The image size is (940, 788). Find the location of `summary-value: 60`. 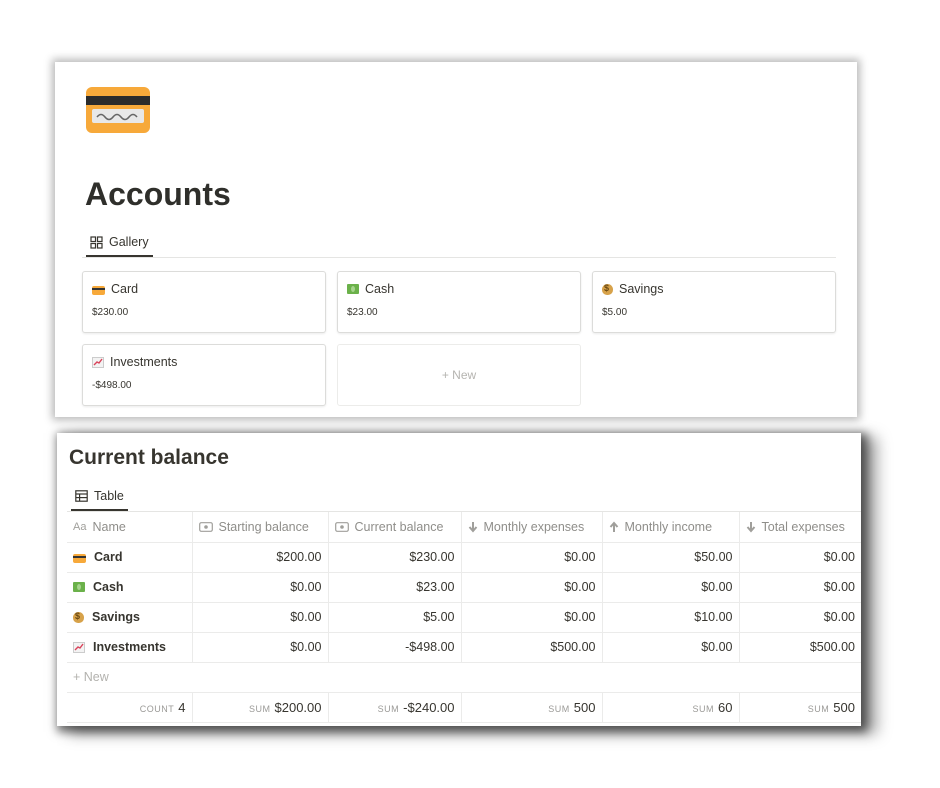

summary-value: 60 is located at coordinates (725, 707).